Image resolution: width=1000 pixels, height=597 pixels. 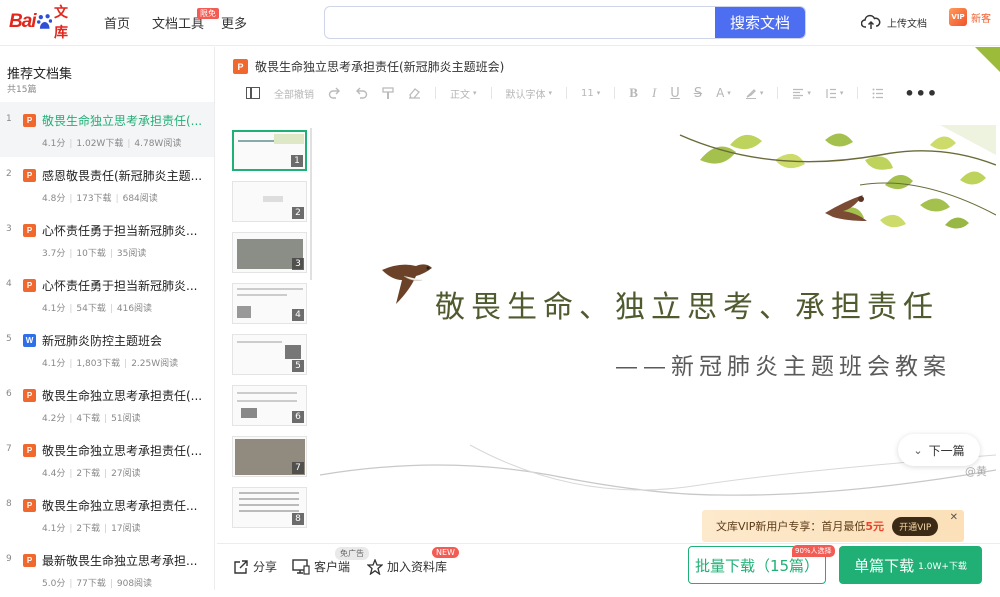 What do you see at coordinates (298, 468) in the screenshot?
I see `thumbnail-number: 7` at bounding box center [298, 468].